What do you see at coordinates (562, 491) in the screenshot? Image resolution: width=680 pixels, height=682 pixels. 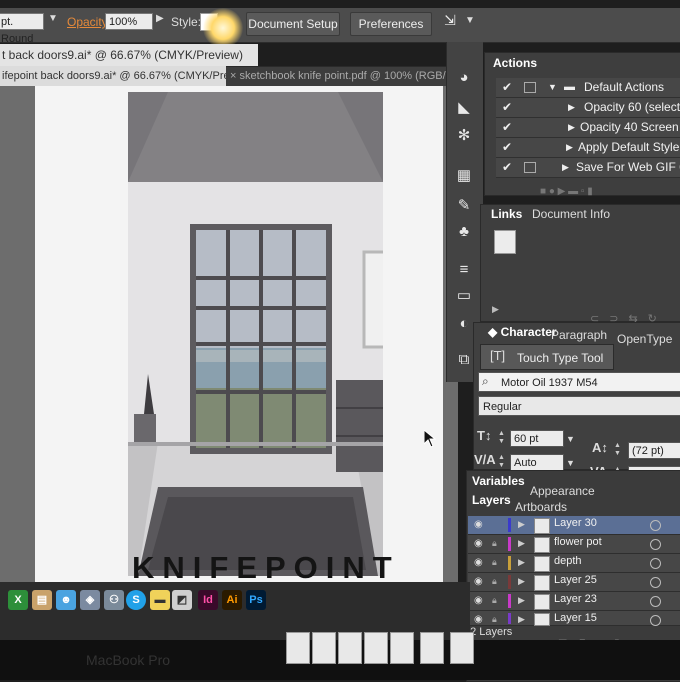 I see `tab-appearance: Appearance` at bounding box center [562, 491].